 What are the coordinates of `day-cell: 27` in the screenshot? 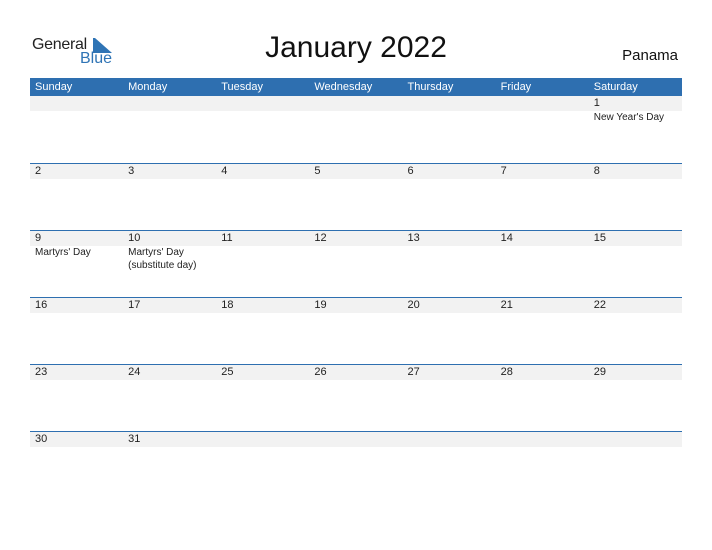 It's located at (449, 372).